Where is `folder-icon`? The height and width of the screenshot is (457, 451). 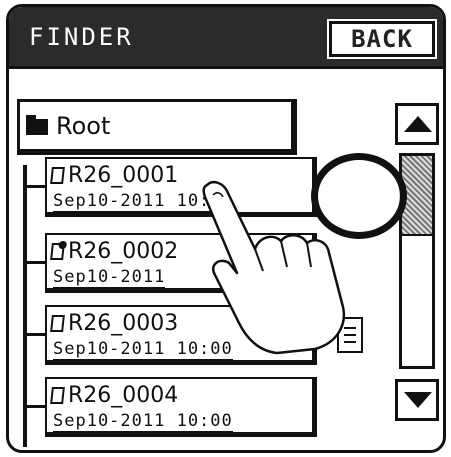
folder-icon is located at coordinates (37, 124).